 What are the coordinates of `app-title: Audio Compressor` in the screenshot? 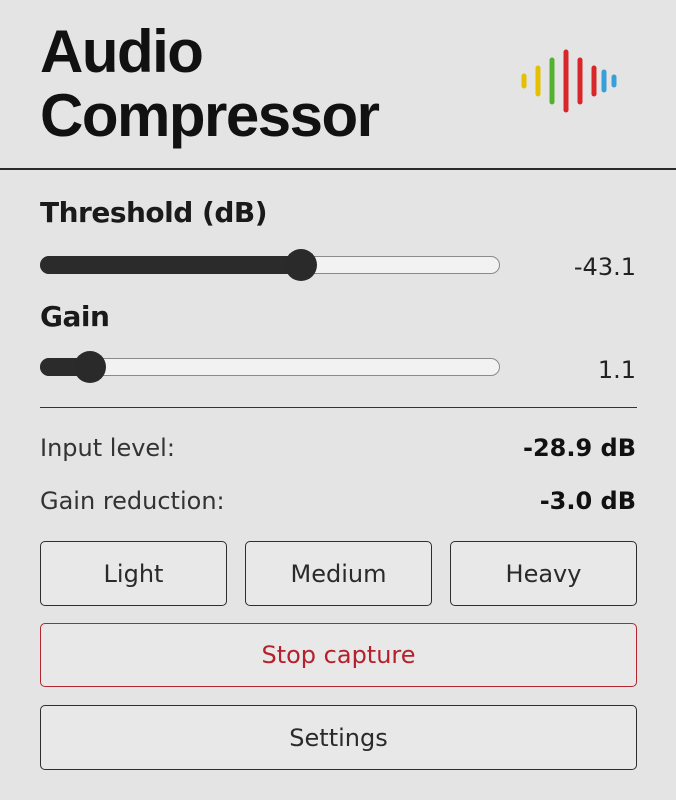 It's located at (210, 83).